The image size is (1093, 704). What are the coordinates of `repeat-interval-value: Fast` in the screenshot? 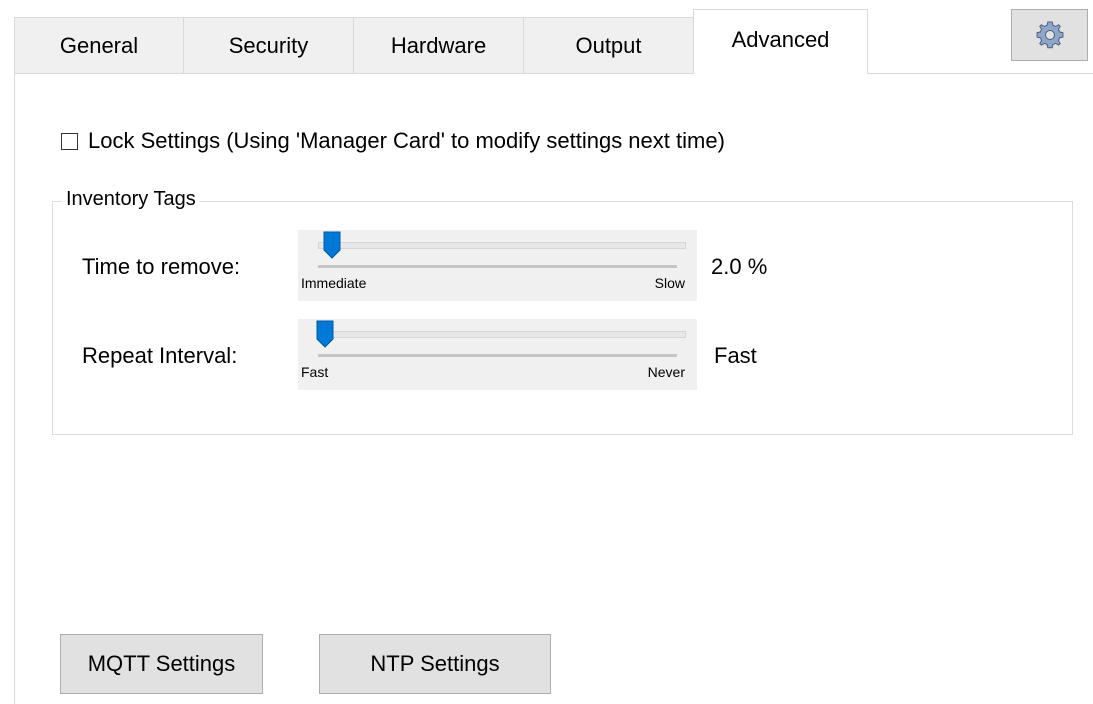 It's located at (735, 355).